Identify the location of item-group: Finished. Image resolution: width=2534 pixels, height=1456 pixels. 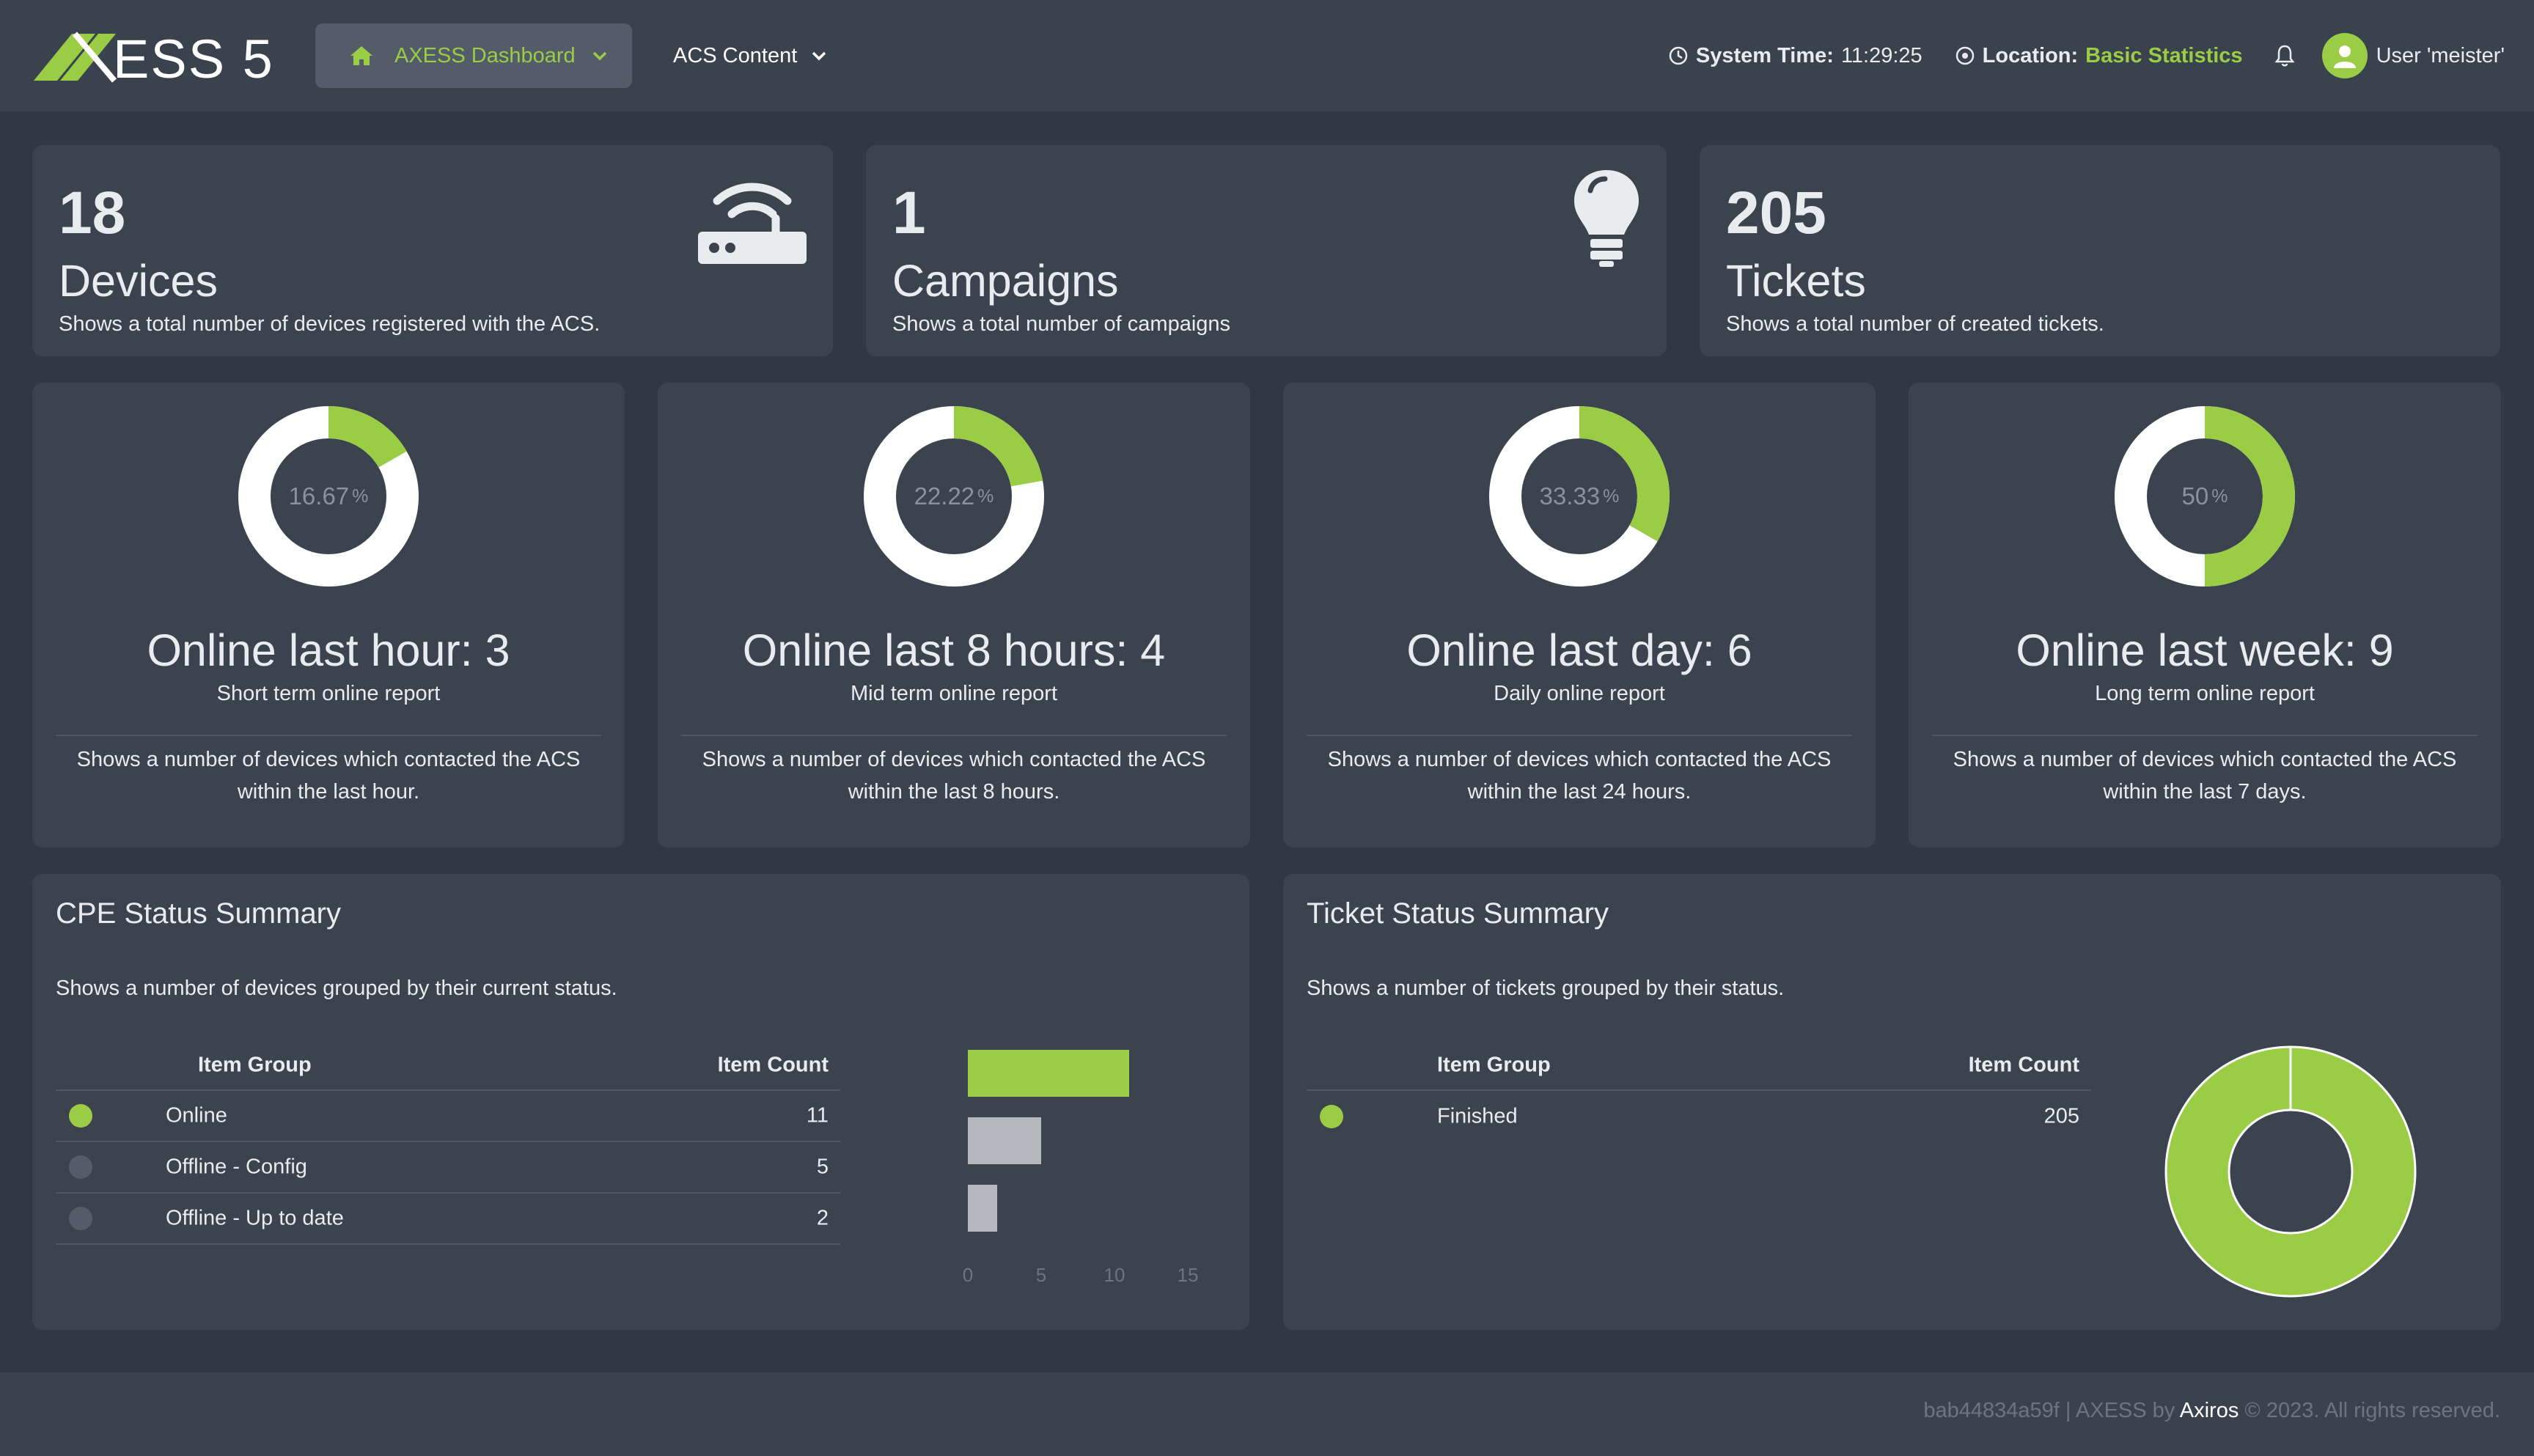
(1477, 1116).